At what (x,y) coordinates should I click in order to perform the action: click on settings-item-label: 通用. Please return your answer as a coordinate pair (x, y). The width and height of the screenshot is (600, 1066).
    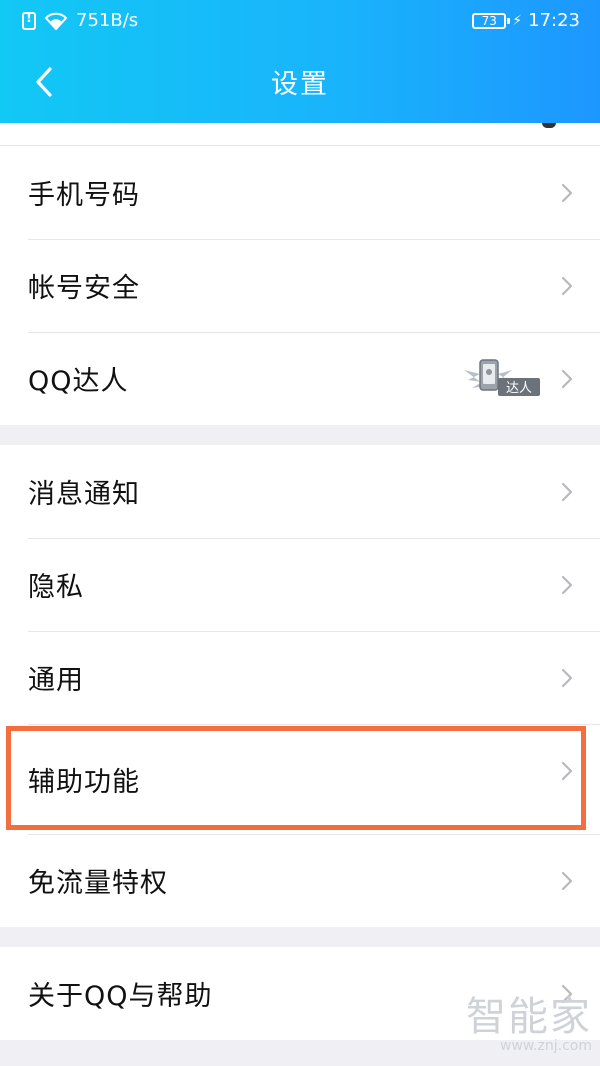
    Looking at the image, I should click on (56, 680).